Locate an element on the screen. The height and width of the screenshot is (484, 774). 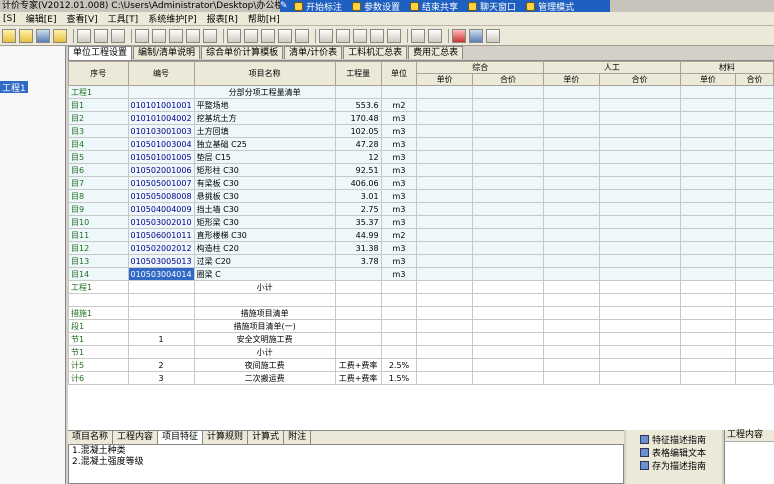
table-row: 目3 010103001003 土方回填 102.05 m3 is located at coordinates (421, 131).